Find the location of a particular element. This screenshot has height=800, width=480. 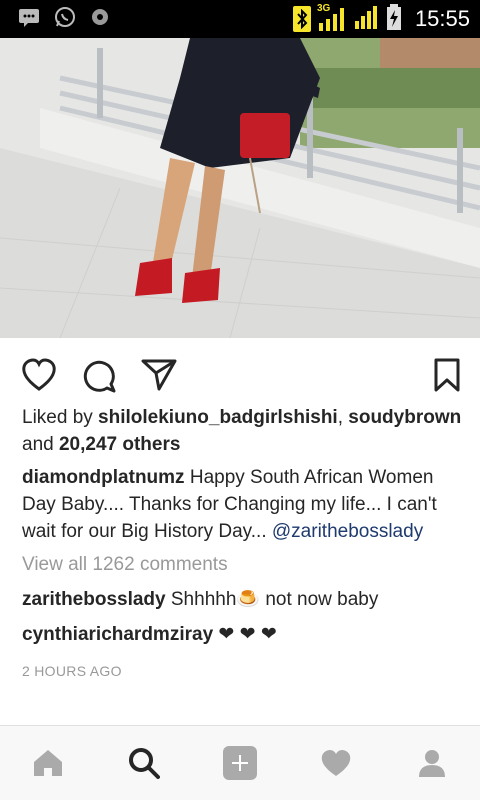

save-button is located at coordinates (447, 375).